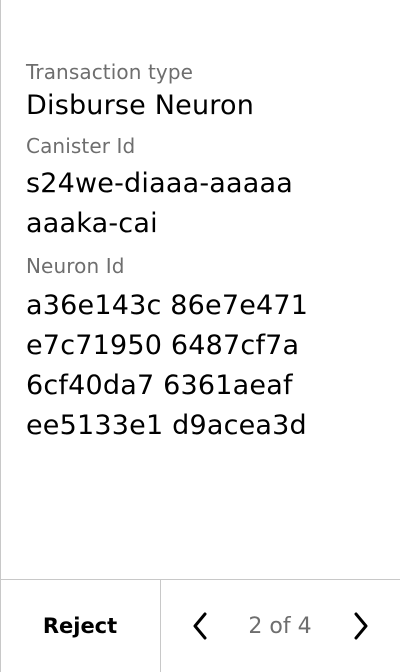  I want to click on canister-id-value: s24we-diaaa-aaaaa aaaka-cai, so click(196, 204).